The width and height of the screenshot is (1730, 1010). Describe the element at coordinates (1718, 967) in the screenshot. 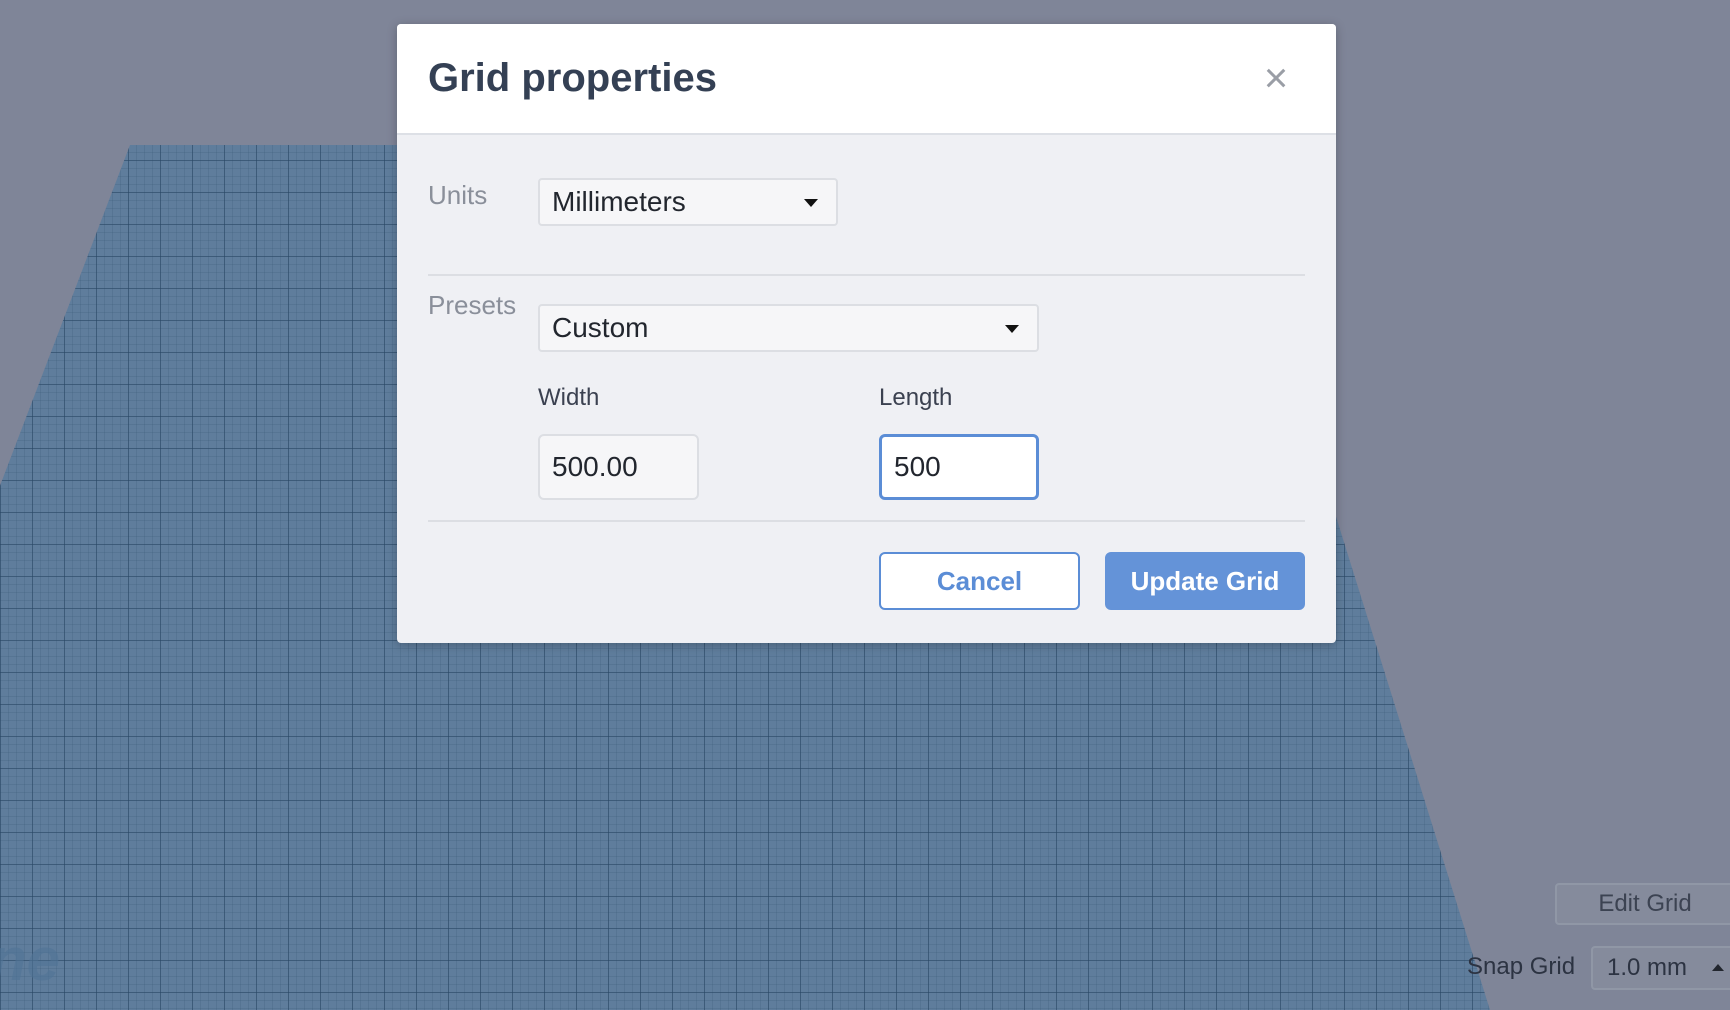

I see `chevron-up-icon` at that location.